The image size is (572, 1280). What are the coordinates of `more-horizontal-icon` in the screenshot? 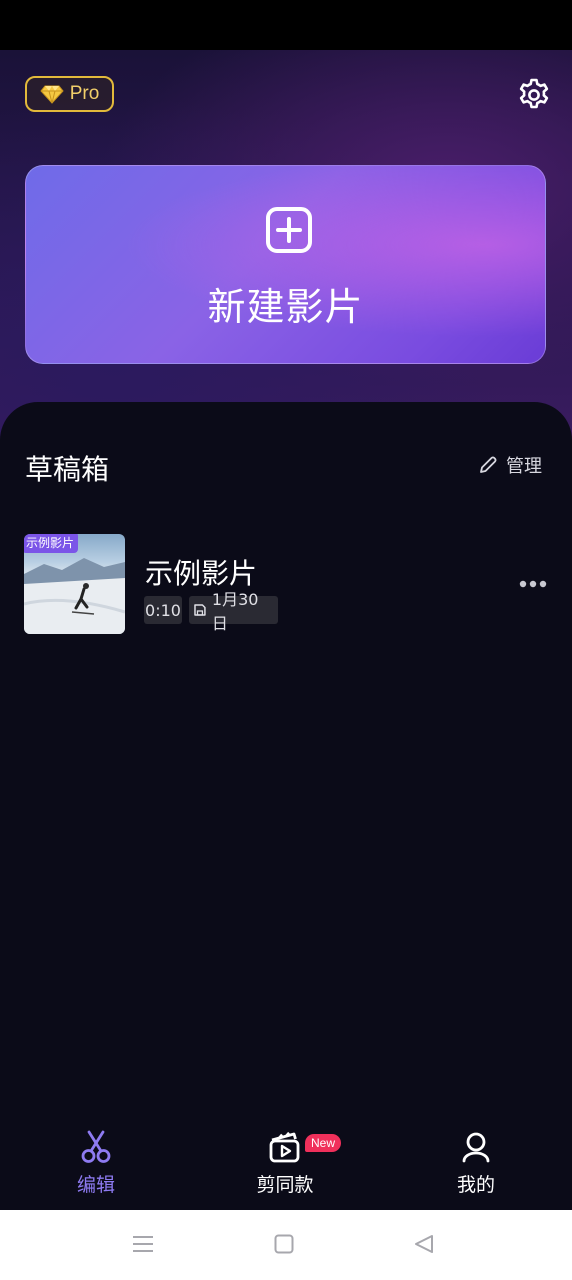 It's located at (533, 584).